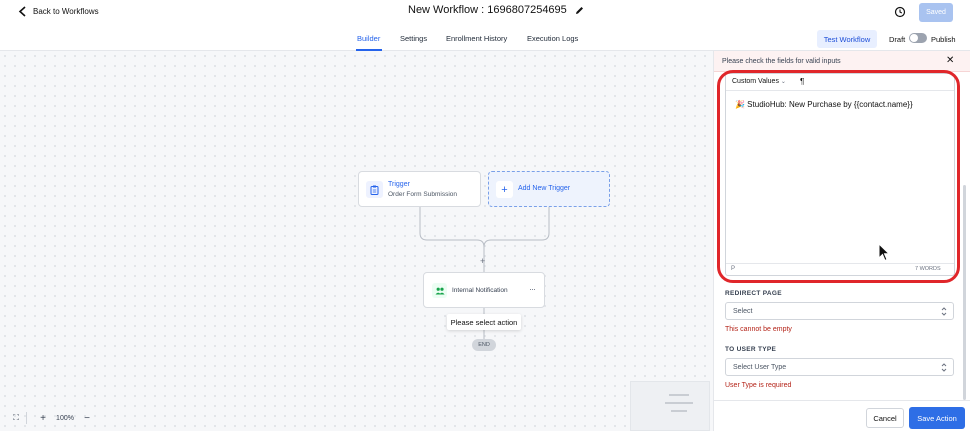 Image resolution: width=970 pixels, height=431 pixels. I want to click on chevron-left-icon, so click(22, 11).